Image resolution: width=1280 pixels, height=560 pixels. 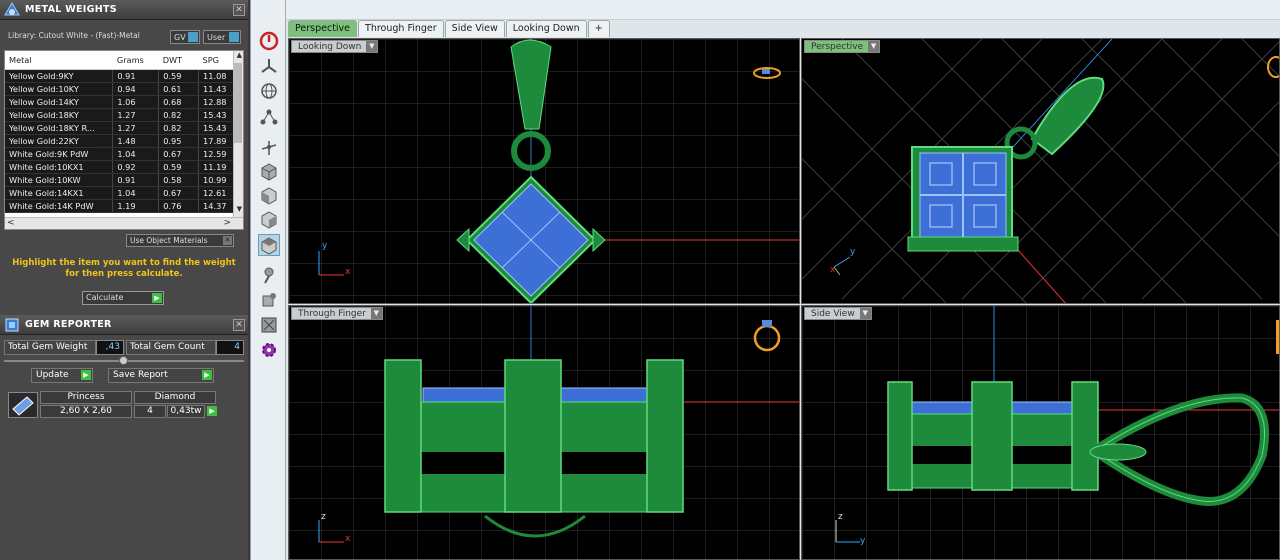 I want to click on table-row: Yellow Gold:14KY 1.06 0.68 12.88, so click(x=120, y=102).